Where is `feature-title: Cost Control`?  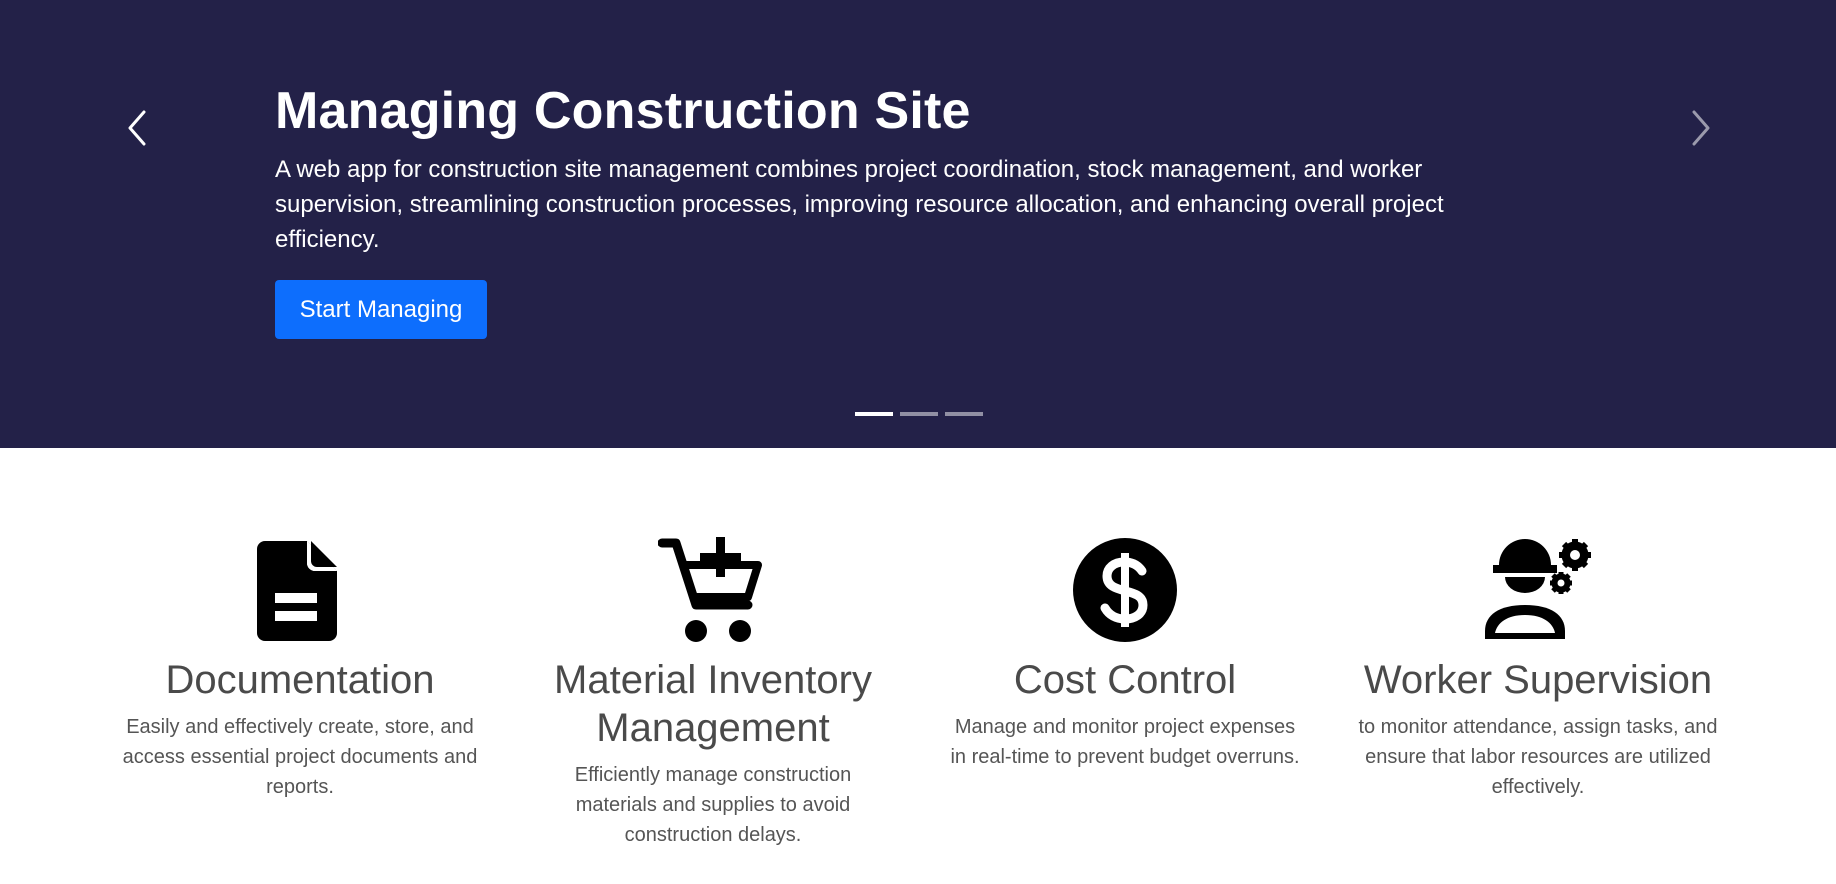 feature-title: Cost Control is located at coordinates (1125, 680).